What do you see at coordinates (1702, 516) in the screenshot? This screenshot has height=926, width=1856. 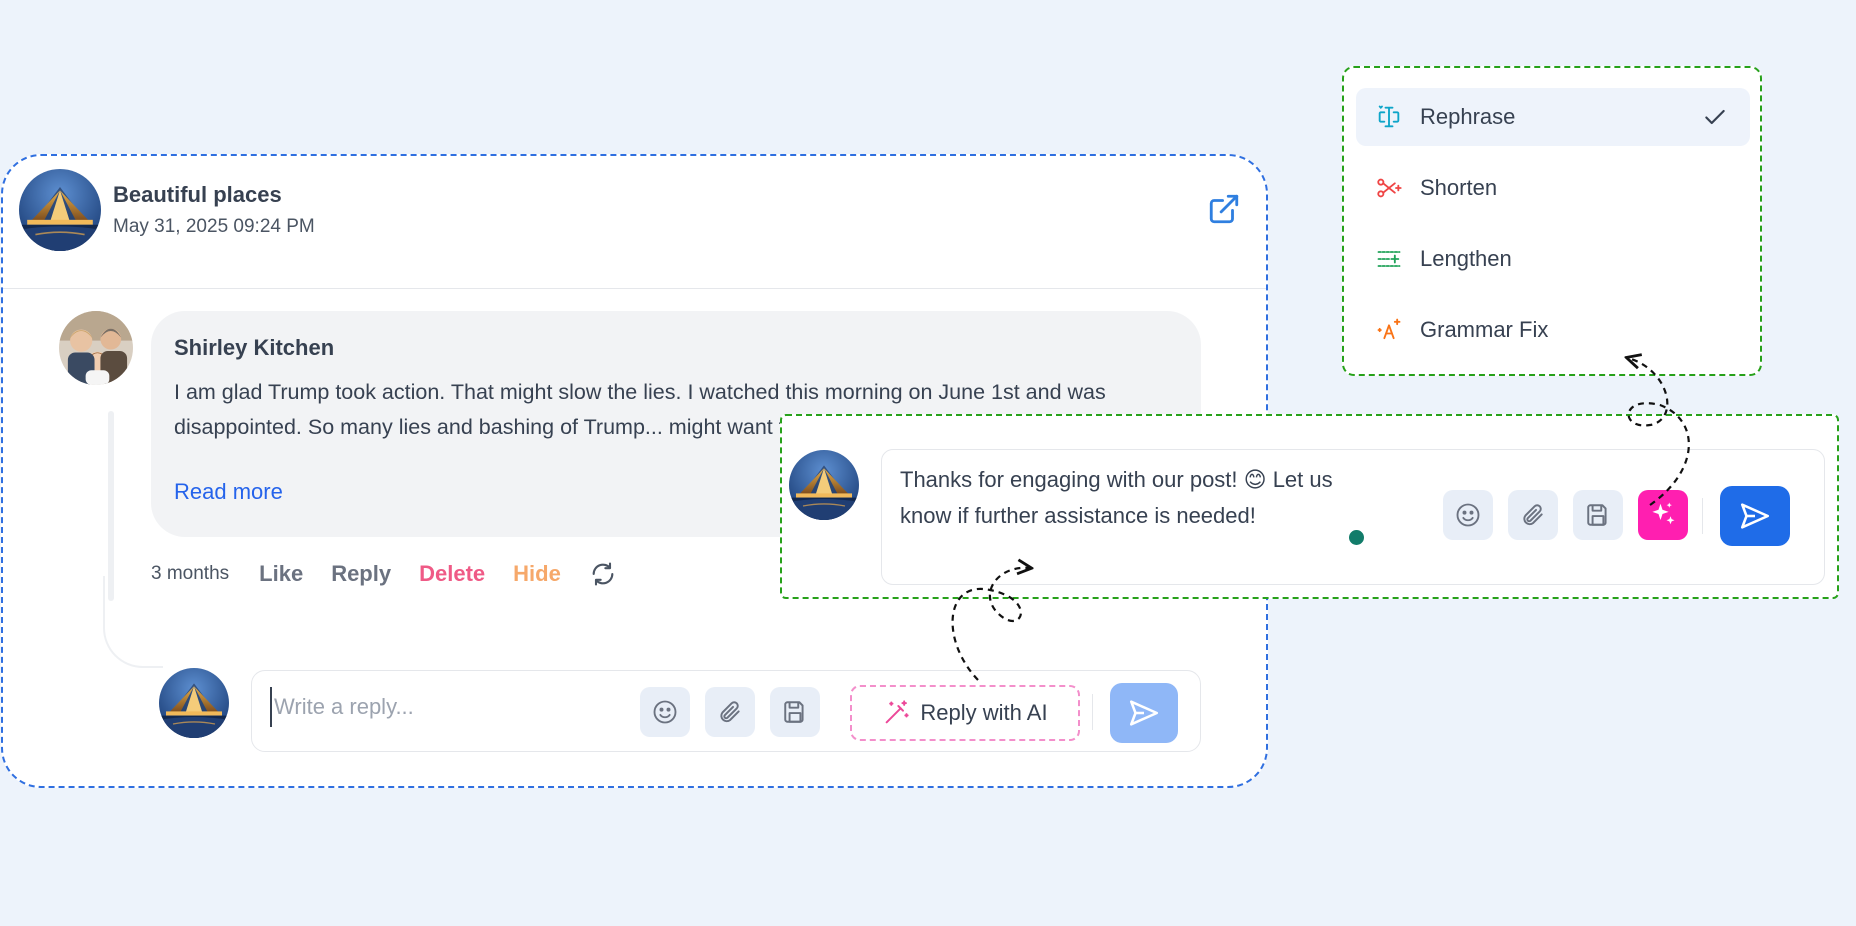 I see `compose-separator` at bounding box center [1702, 516].